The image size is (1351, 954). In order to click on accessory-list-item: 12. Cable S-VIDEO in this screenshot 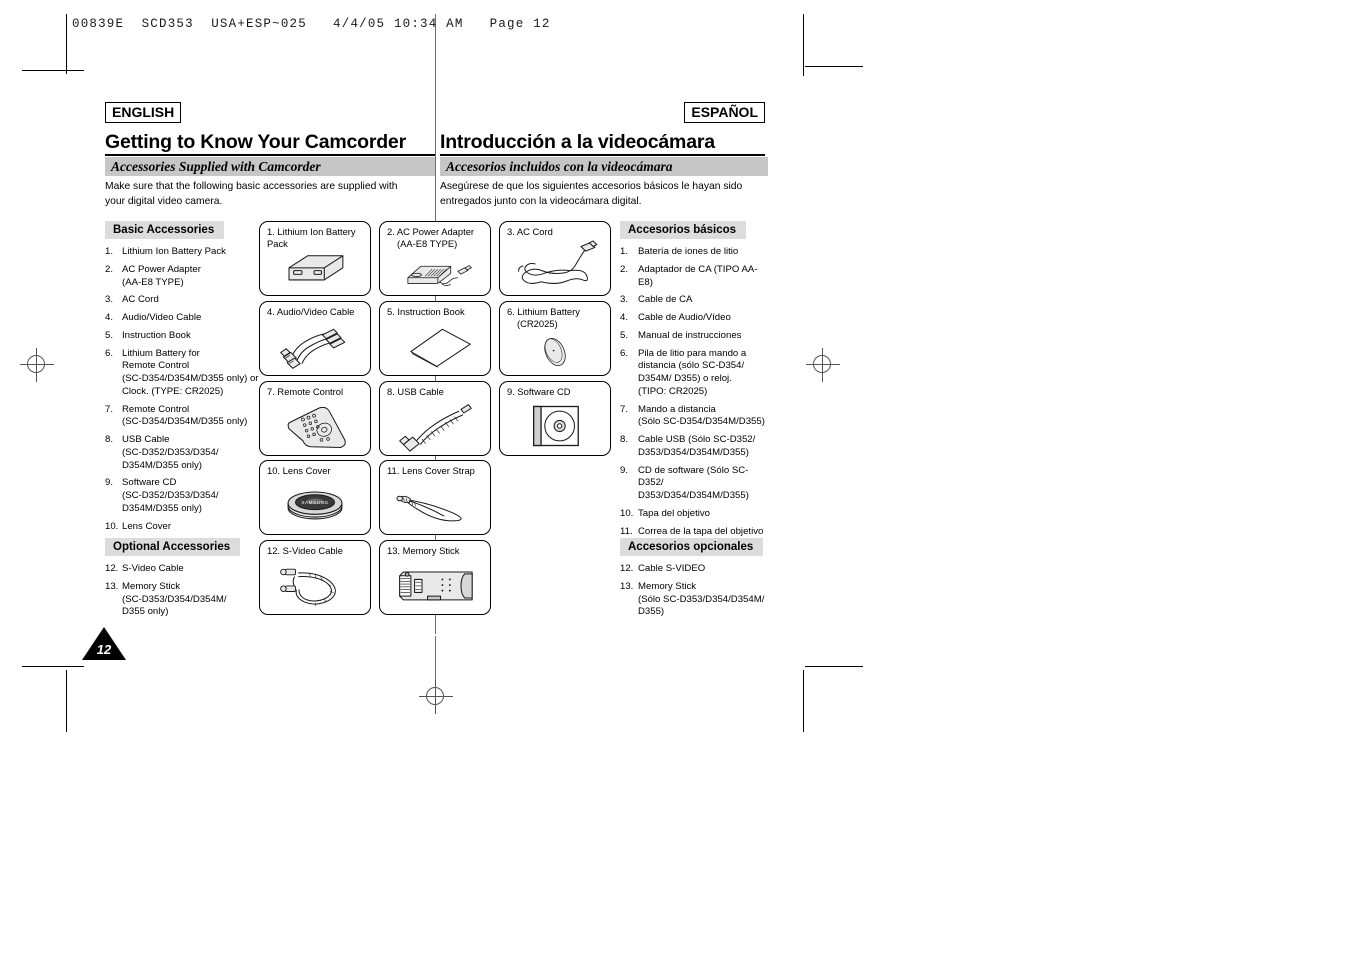, I will do `click(695, 569)`.